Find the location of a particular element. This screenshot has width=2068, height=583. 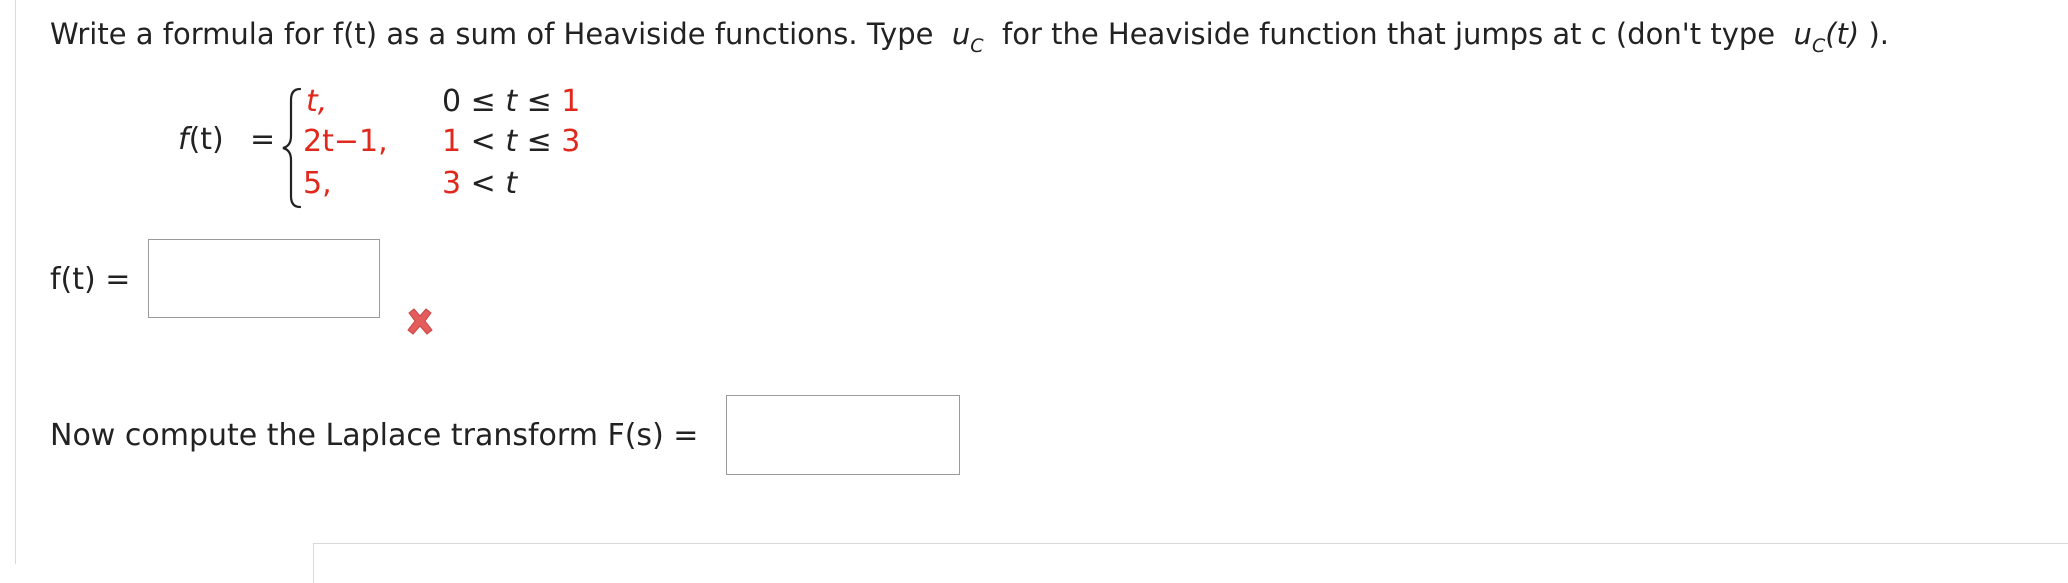

heaviside-answer-input is located at coordinates (264, 278).